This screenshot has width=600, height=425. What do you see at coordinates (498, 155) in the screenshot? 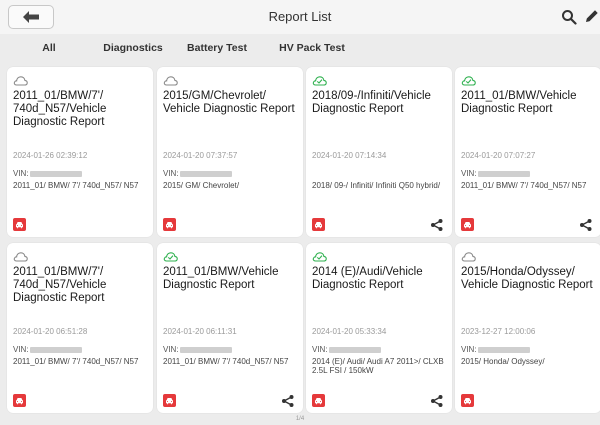
I see `report-date: 2024-01-20 07:07:27` at bounding box center [498, 155].